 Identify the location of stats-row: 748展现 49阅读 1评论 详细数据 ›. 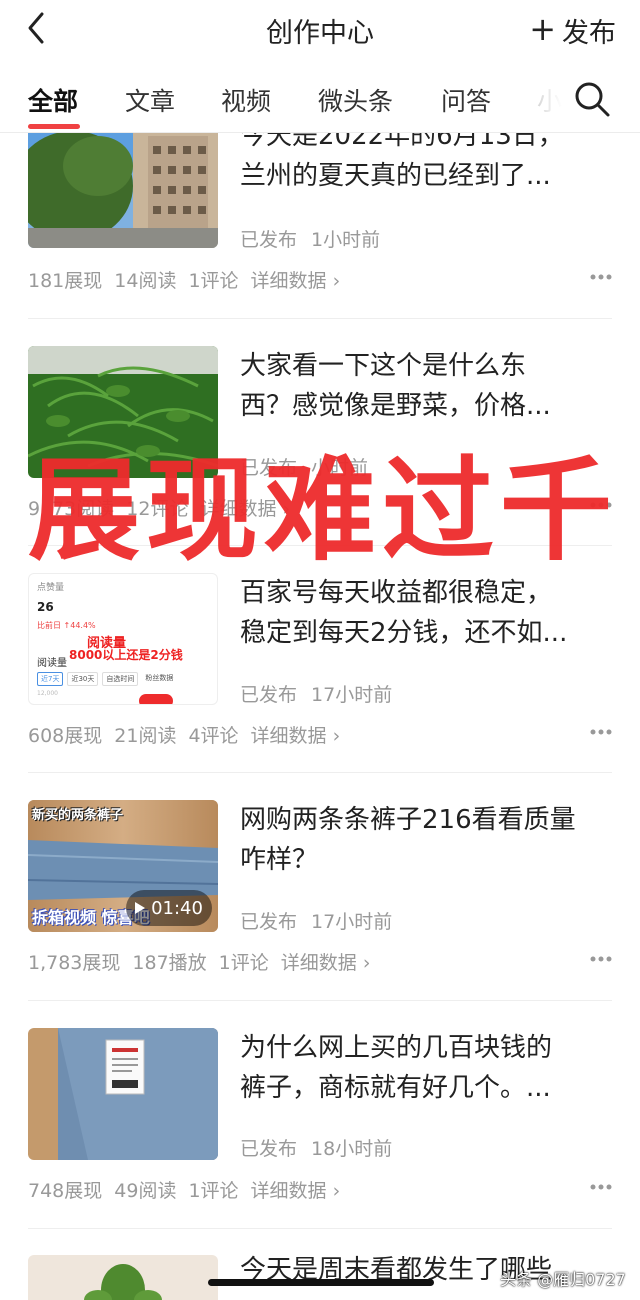
(190, 1189).